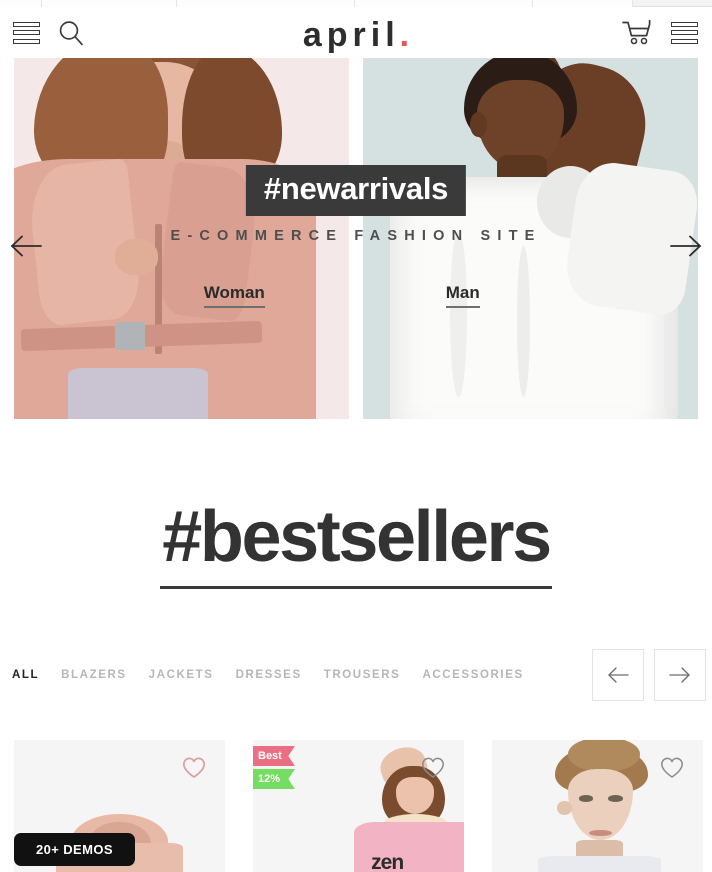 This screenshot has width=712, height=872. What do you see at coordinates (351, 35) in the screenshot?
I see `logo-text: april` at bounding box center [351, 35].